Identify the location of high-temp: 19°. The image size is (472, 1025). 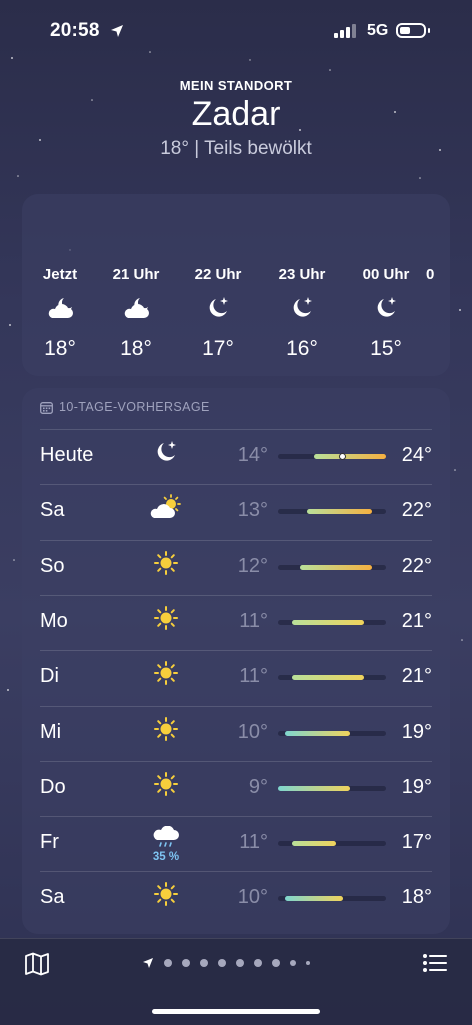
(416, 731).